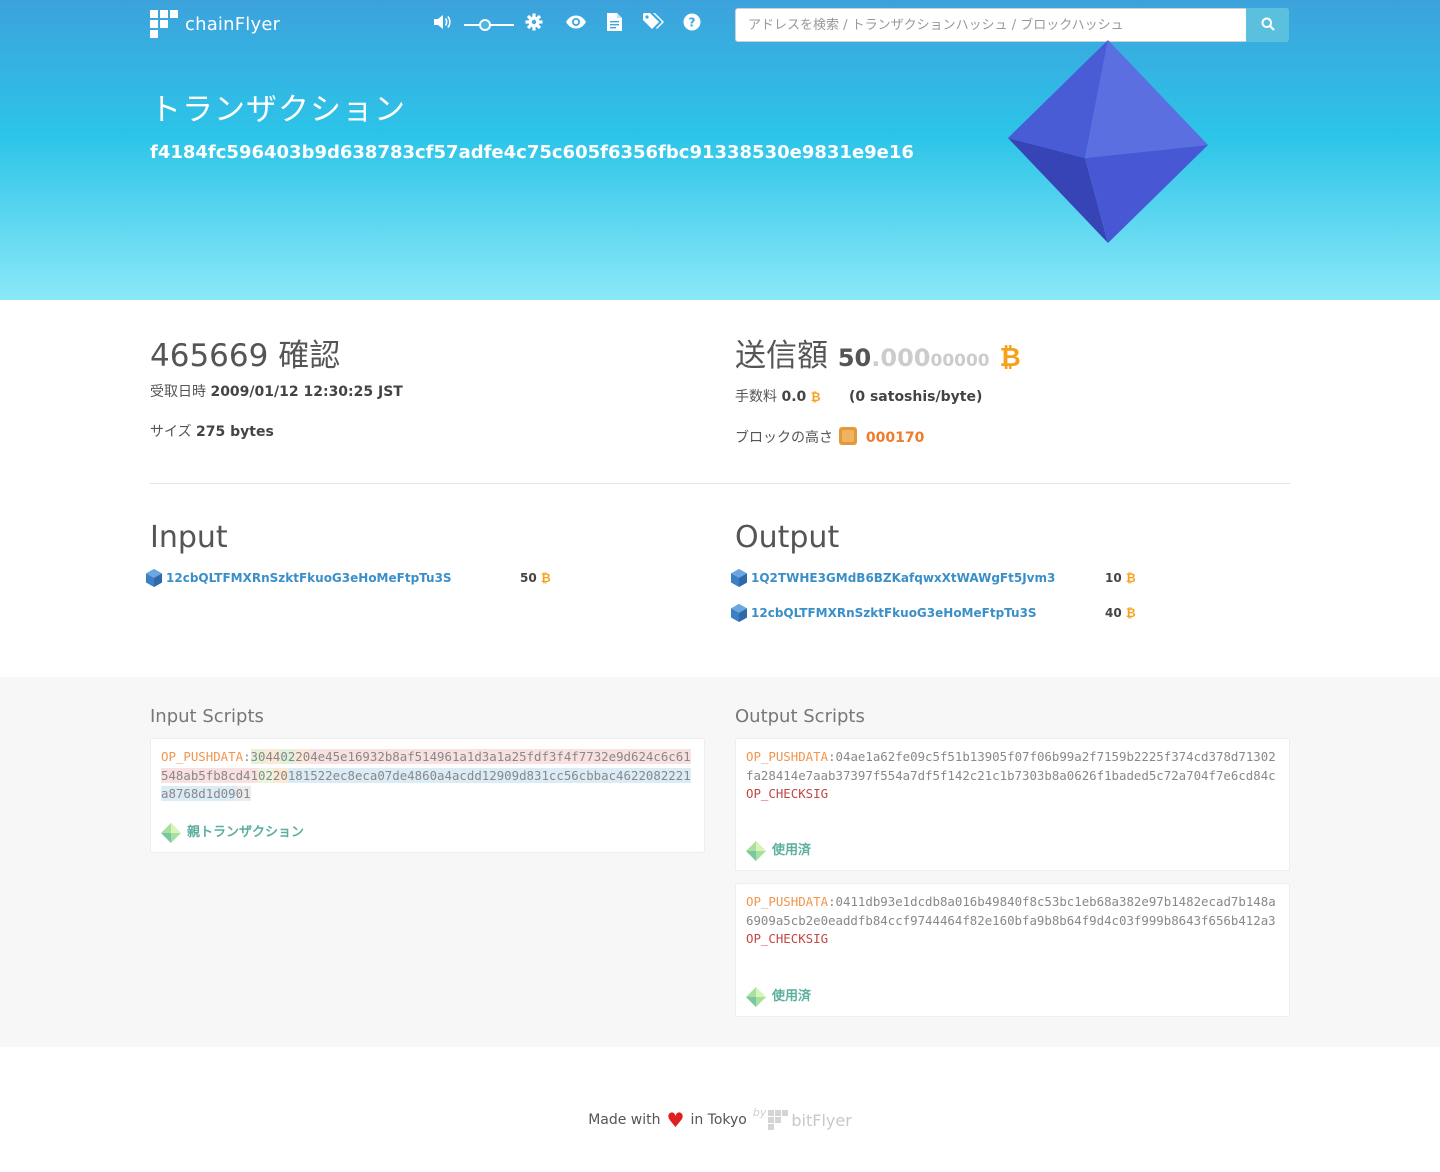  I want to click on output-value-amount: 10, so click(1113, 578).